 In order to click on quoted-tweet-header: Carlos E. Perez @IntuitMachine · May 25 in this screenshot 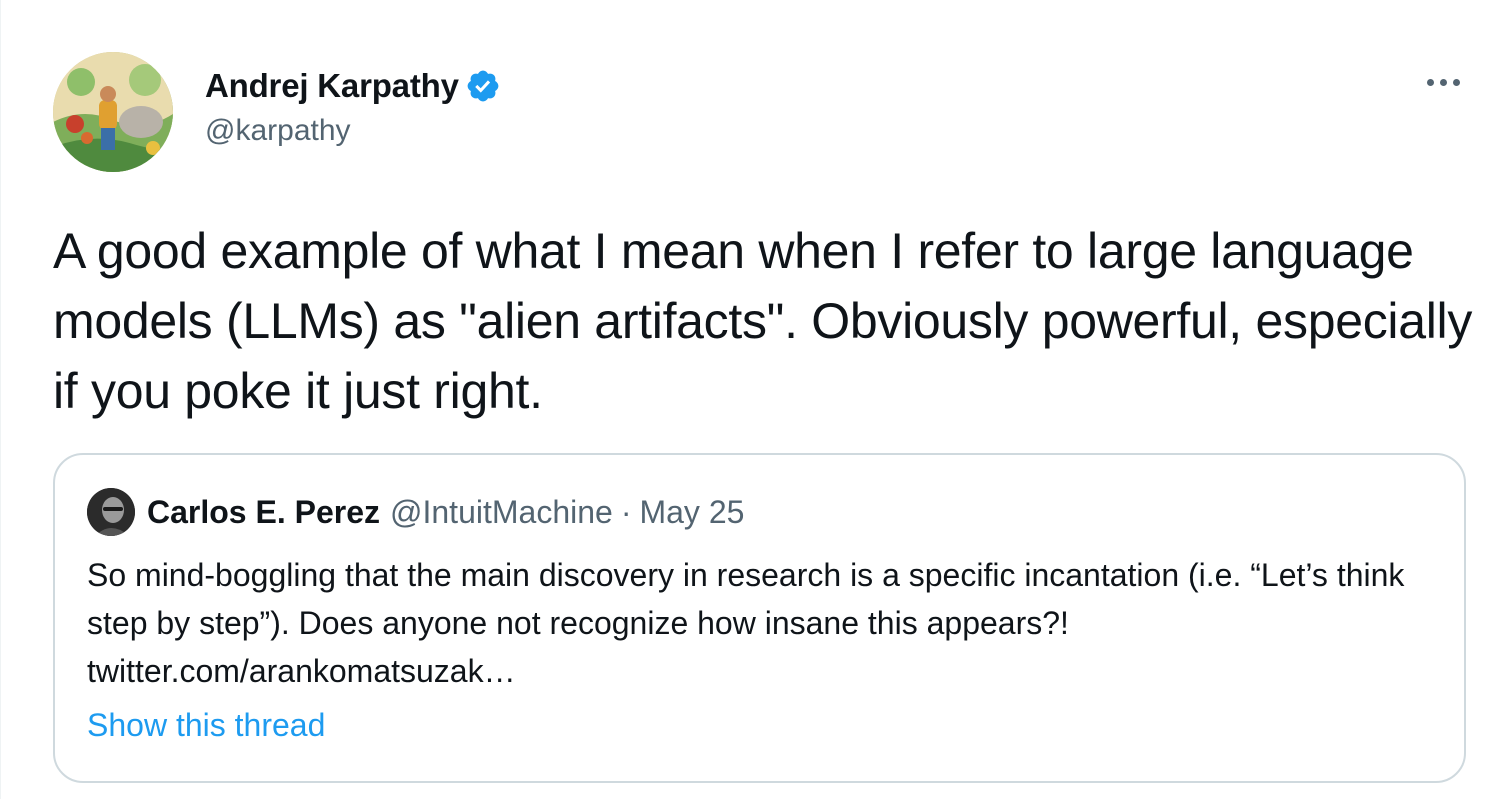, I will do `click(415, 512)`.